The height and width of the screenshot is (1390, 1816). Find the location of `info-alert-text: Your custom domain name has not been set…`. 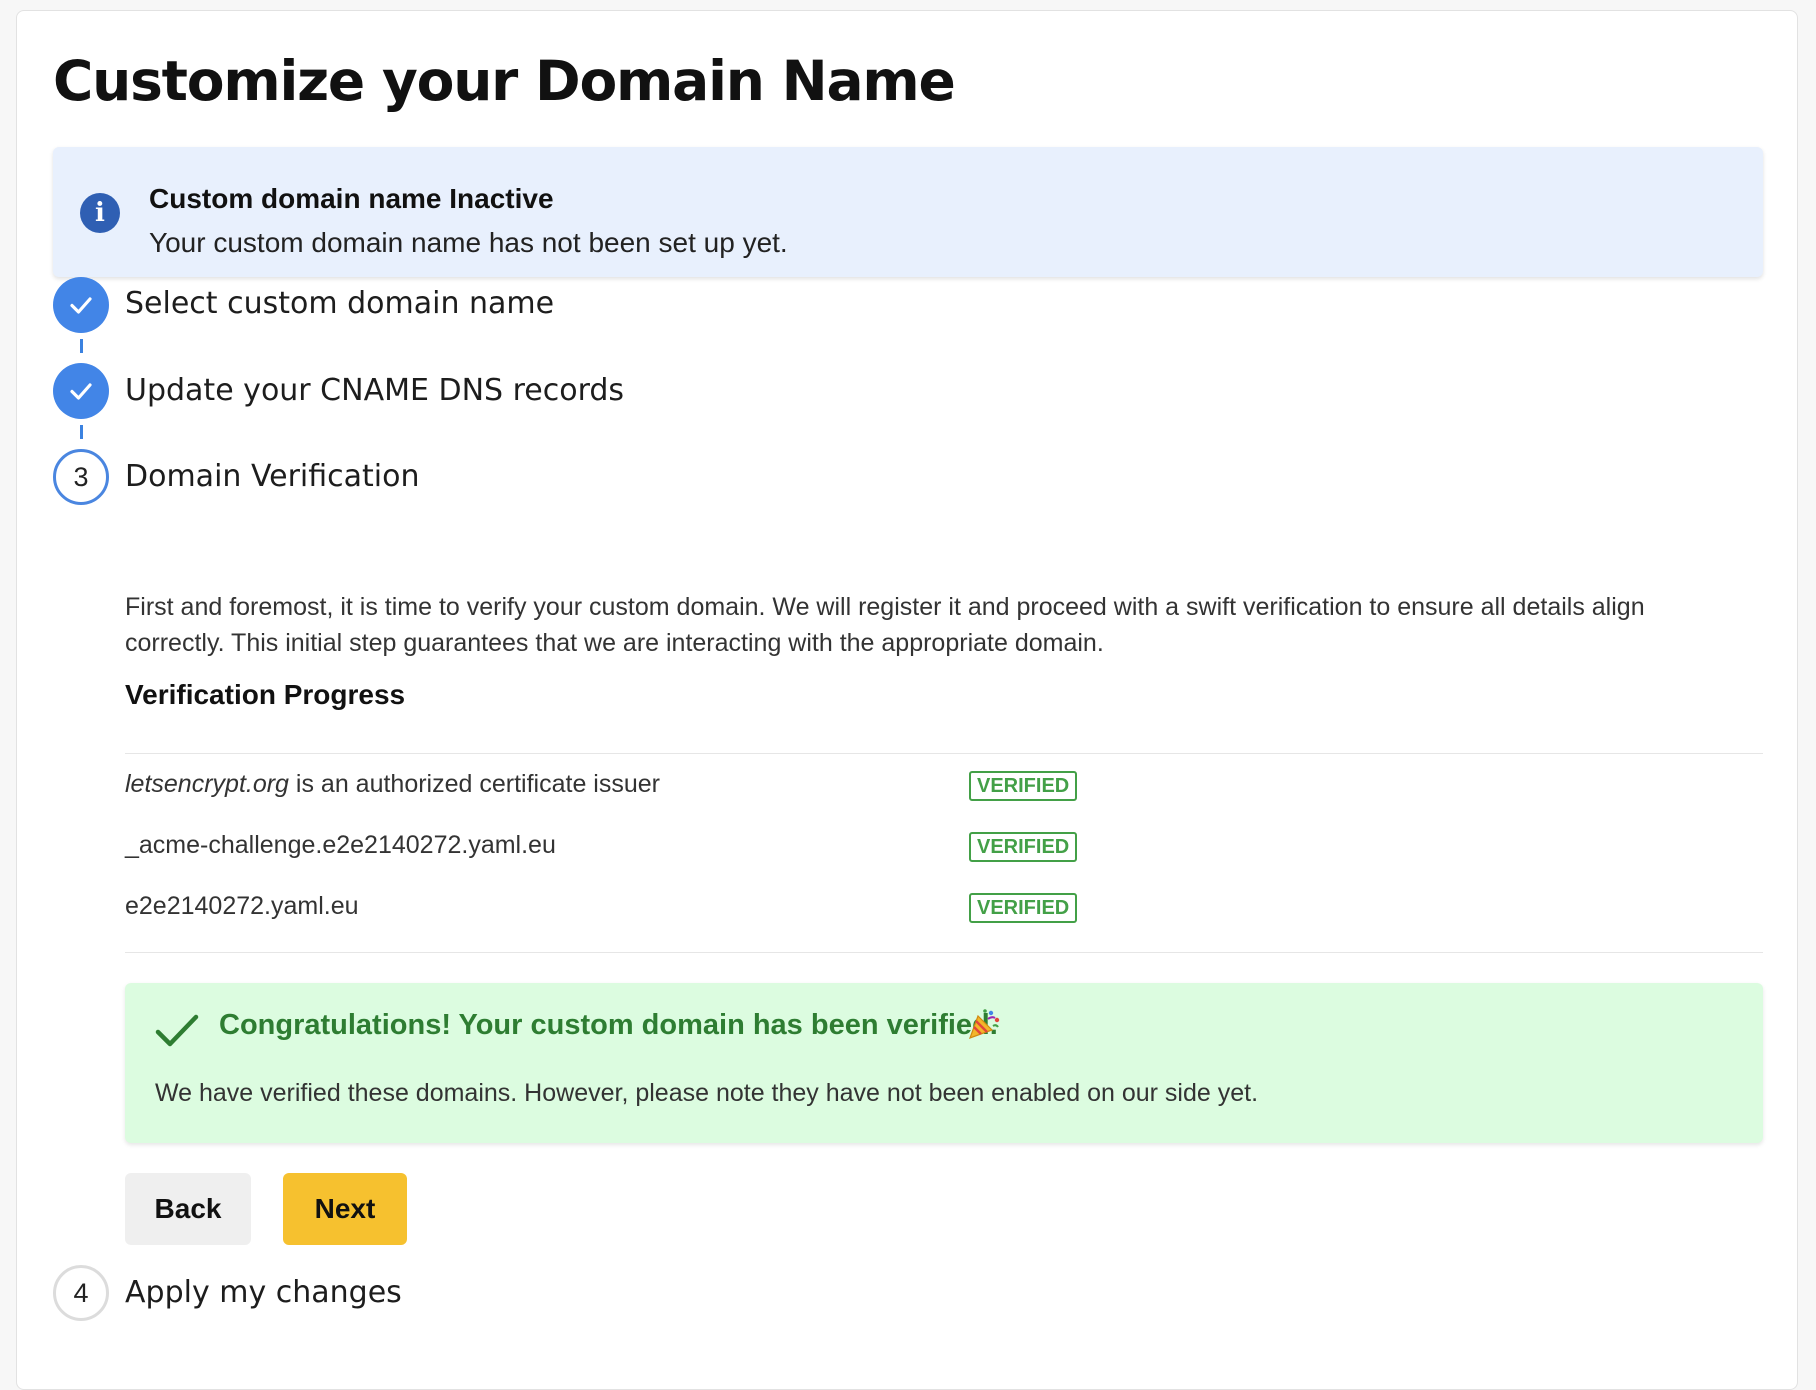

info-alert-text: Your custom domain name has not been set… is located at coordinates (468, 242).